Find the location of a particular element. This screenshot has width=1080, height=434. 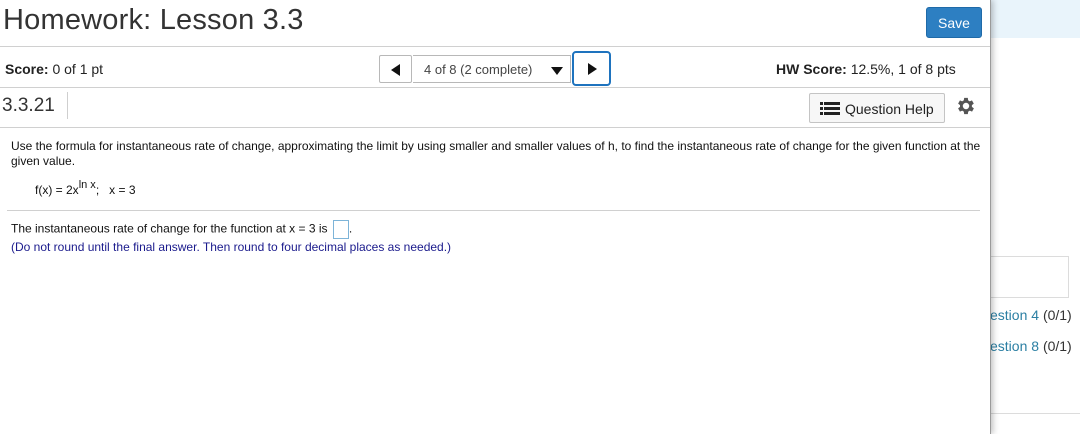

question-number: 3.3.21 is located at coordinates (28, 105).